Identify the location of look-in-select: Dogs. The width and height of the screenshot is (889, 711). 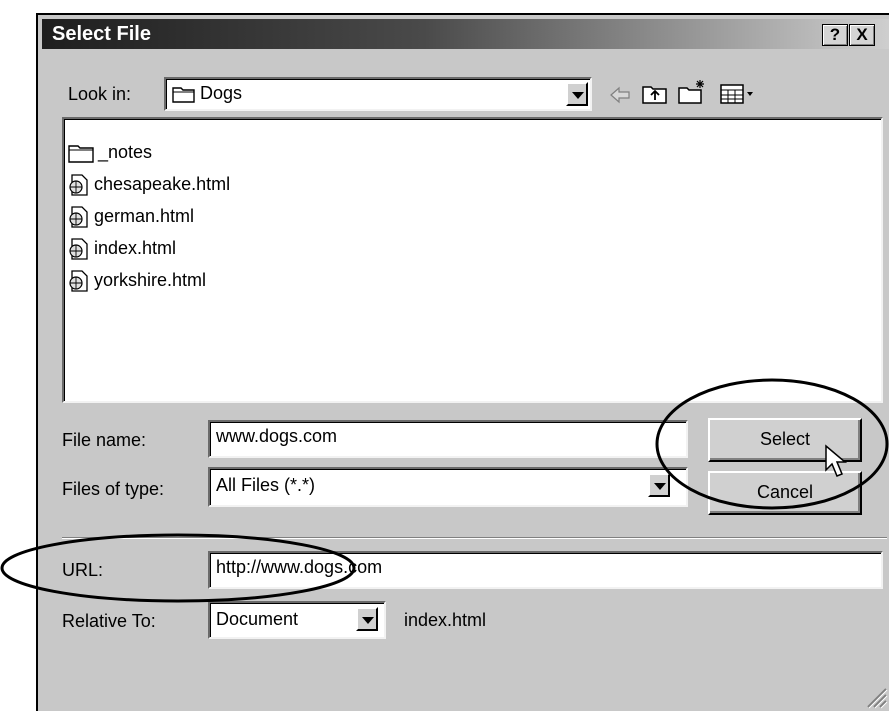
(378, 94).